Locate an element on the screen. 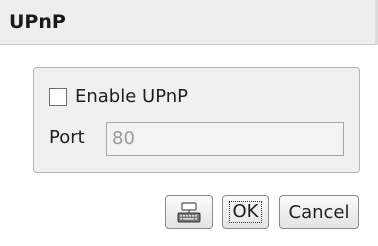 Image resolution: width=378 pixels, height=246 pixels. keyboard-button is located at coordinates (189, 212).